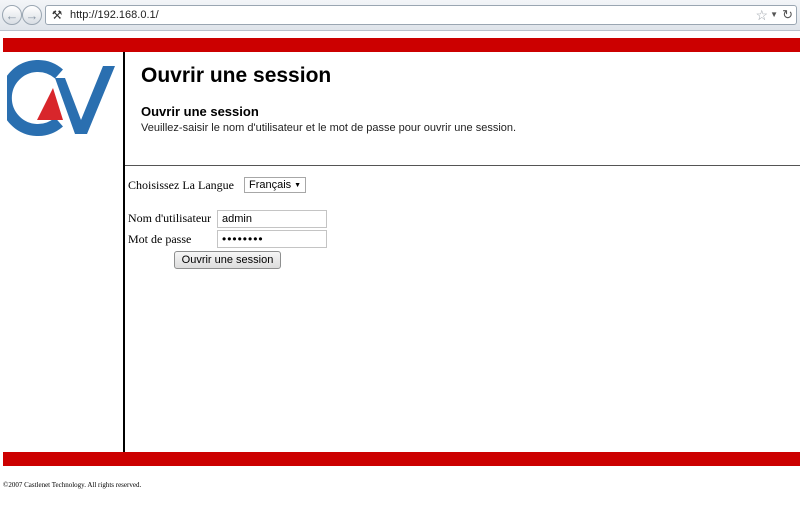  I want to click on page-title: Ouvrir une session, so click(236, 75).